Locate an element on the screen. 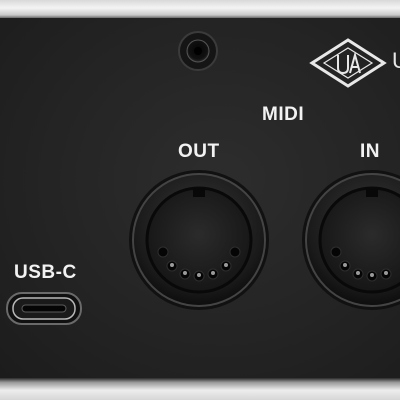 This screenshot has height=400, width=400. midi-in-port is located at coordinates (351, 240).